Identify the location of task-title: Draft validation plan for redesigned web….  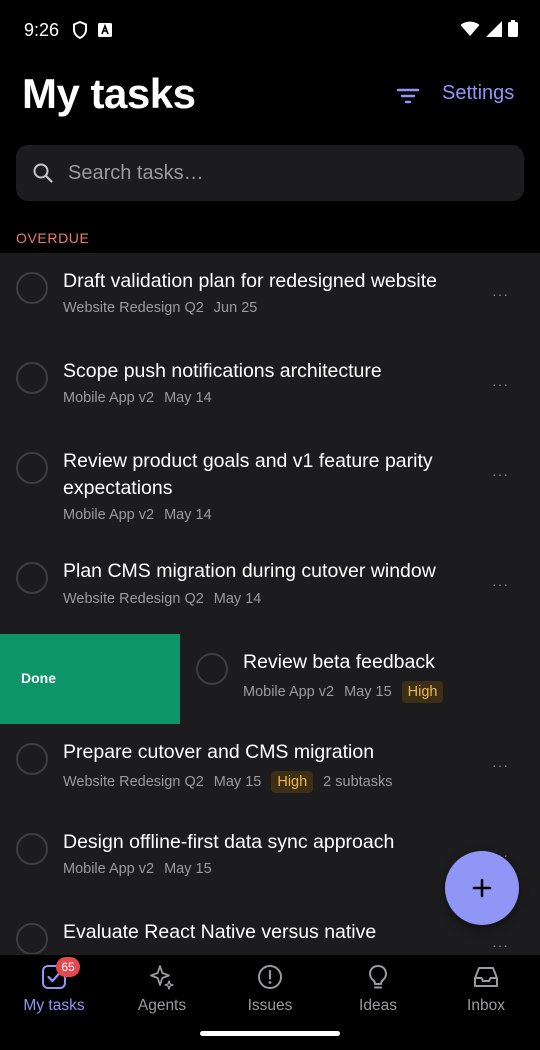
(250, 281).